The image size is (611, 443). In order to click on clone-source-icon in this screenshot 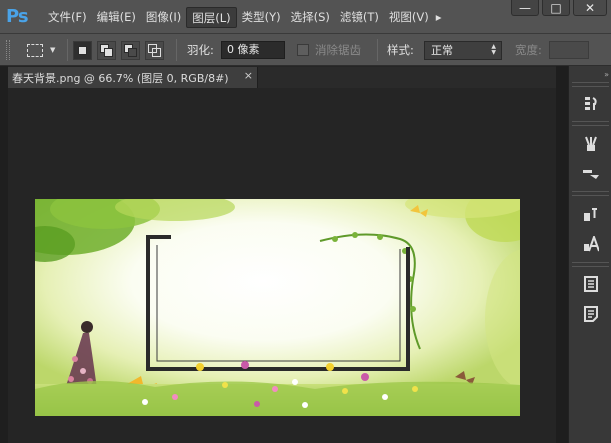, I will do `click(590, 173)`.